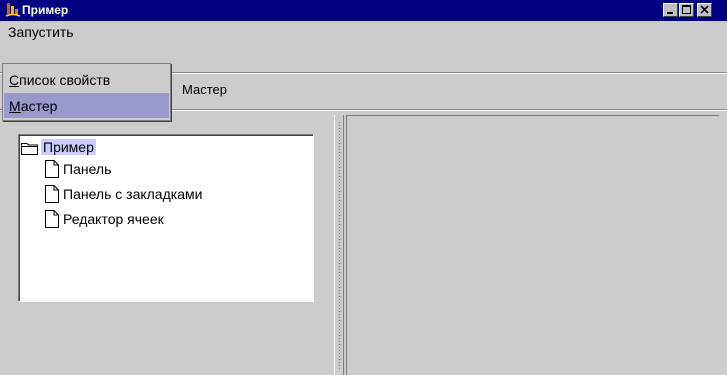 The height and width of the screenshot is (375, 727). I want to click on tree-item-label: Редактор ячеек, so click(113, 219).